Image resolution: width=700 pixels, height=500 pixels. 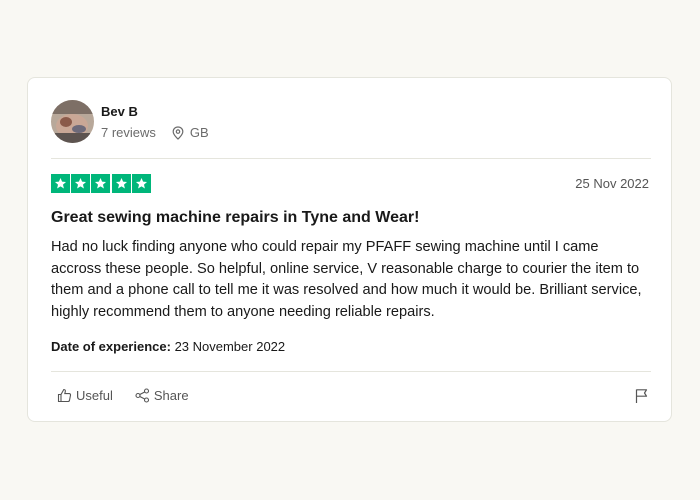 I want to click on report-flag-button, so click(x=641, y=398).